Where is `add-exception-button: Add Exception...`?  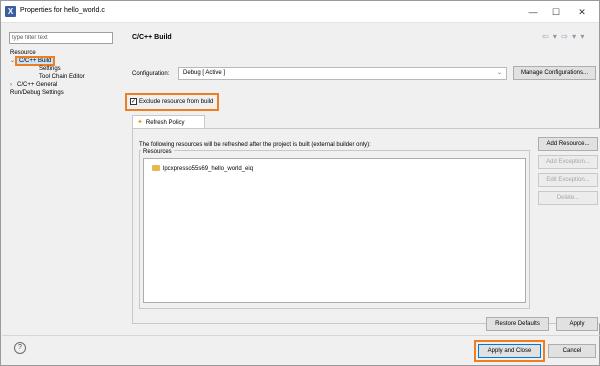
add-exception-button: Add Exception... is located at coordinates (568, 162).